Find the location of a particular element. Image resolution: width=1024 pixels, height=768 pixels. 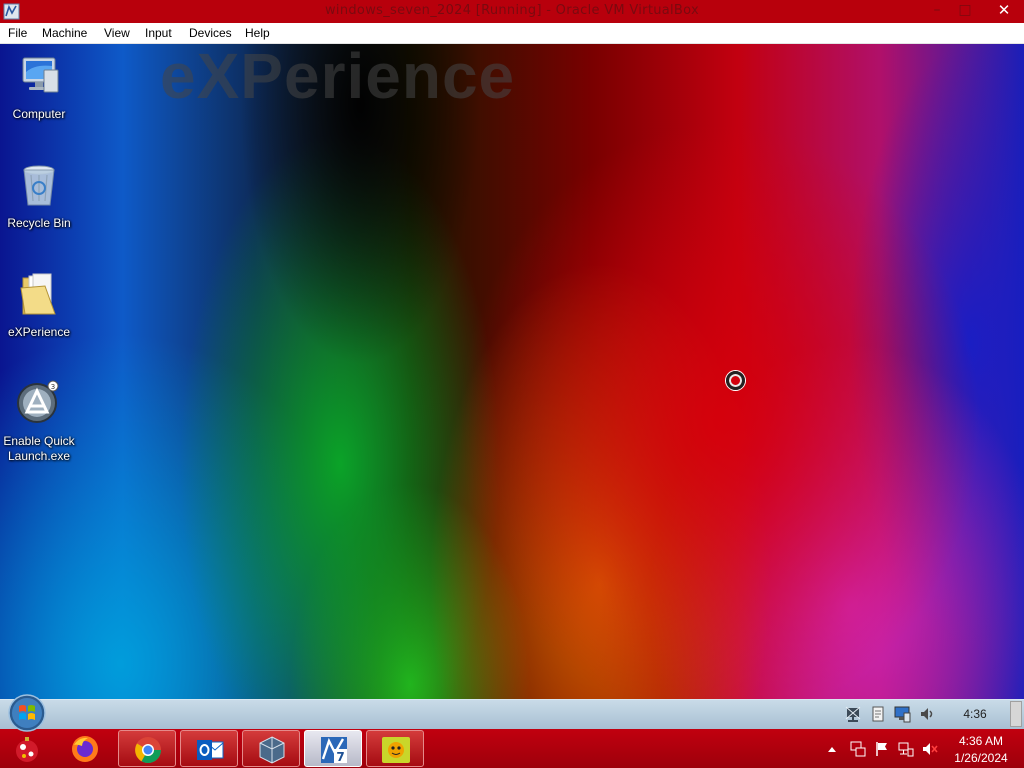

firefox-icon is located at coordinates (85, 749).